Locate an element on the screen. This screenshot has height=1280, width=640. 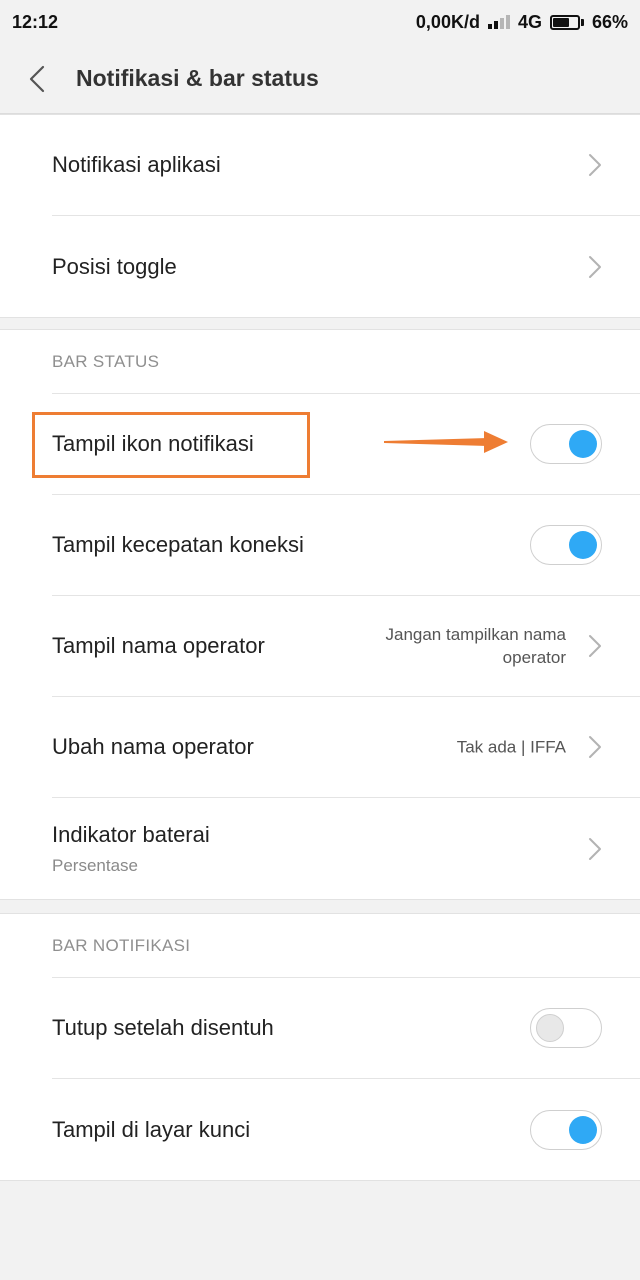
arrow-right-icon is located at coordinates (446, 442).